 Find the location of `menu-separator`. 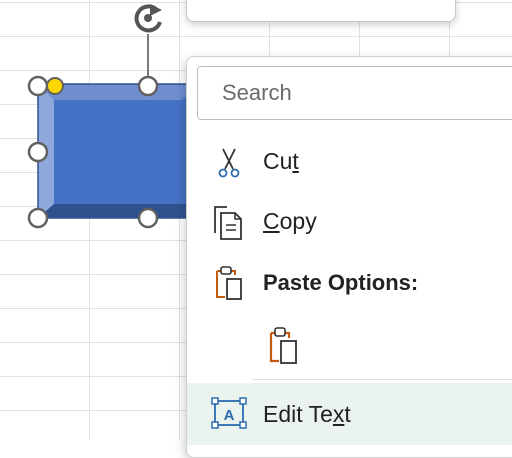

menu-separator is located at coordinates (382, 379).